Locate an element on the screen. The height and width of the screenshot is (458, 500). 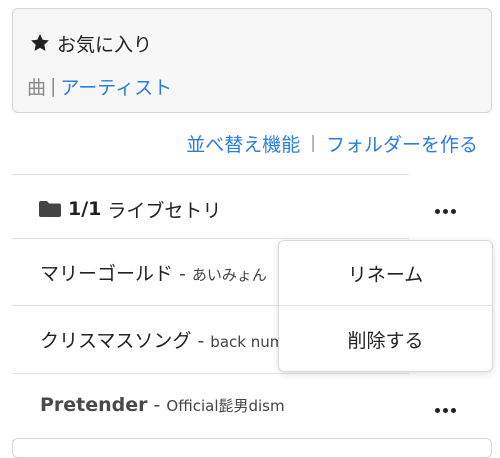
favorites-tabs: 曲 | アーティスト is located at coordinates (99, 86).